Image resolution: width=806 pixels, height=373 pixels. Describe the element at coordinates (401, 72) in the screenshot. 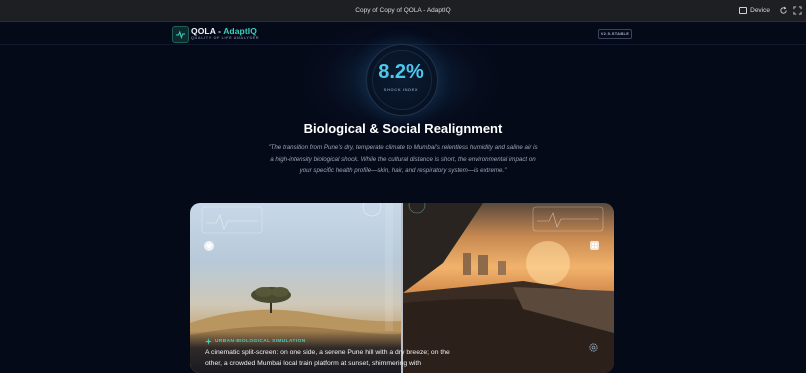

I see `shock-index-value: 8.2%` at that location.